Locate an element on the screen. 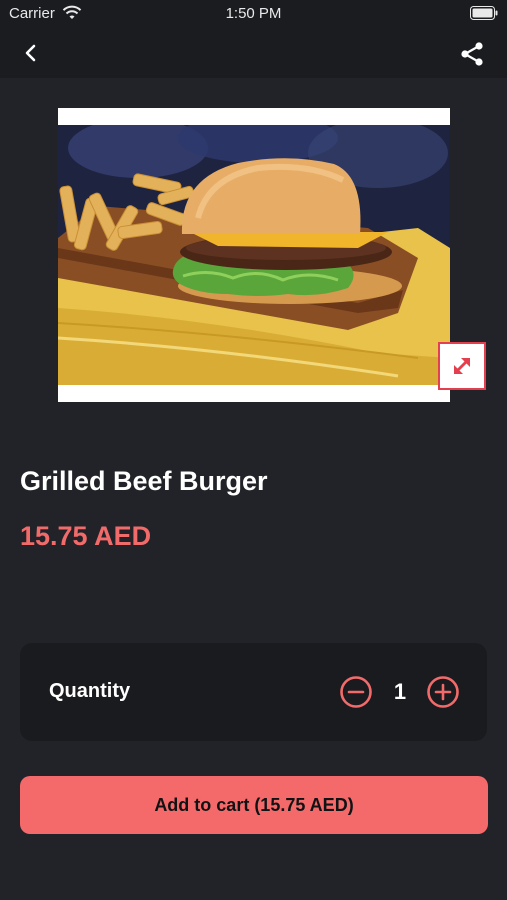 This screenshot has height=900, width=507. quantity-value: 1 is located at coordinates (400, 691).